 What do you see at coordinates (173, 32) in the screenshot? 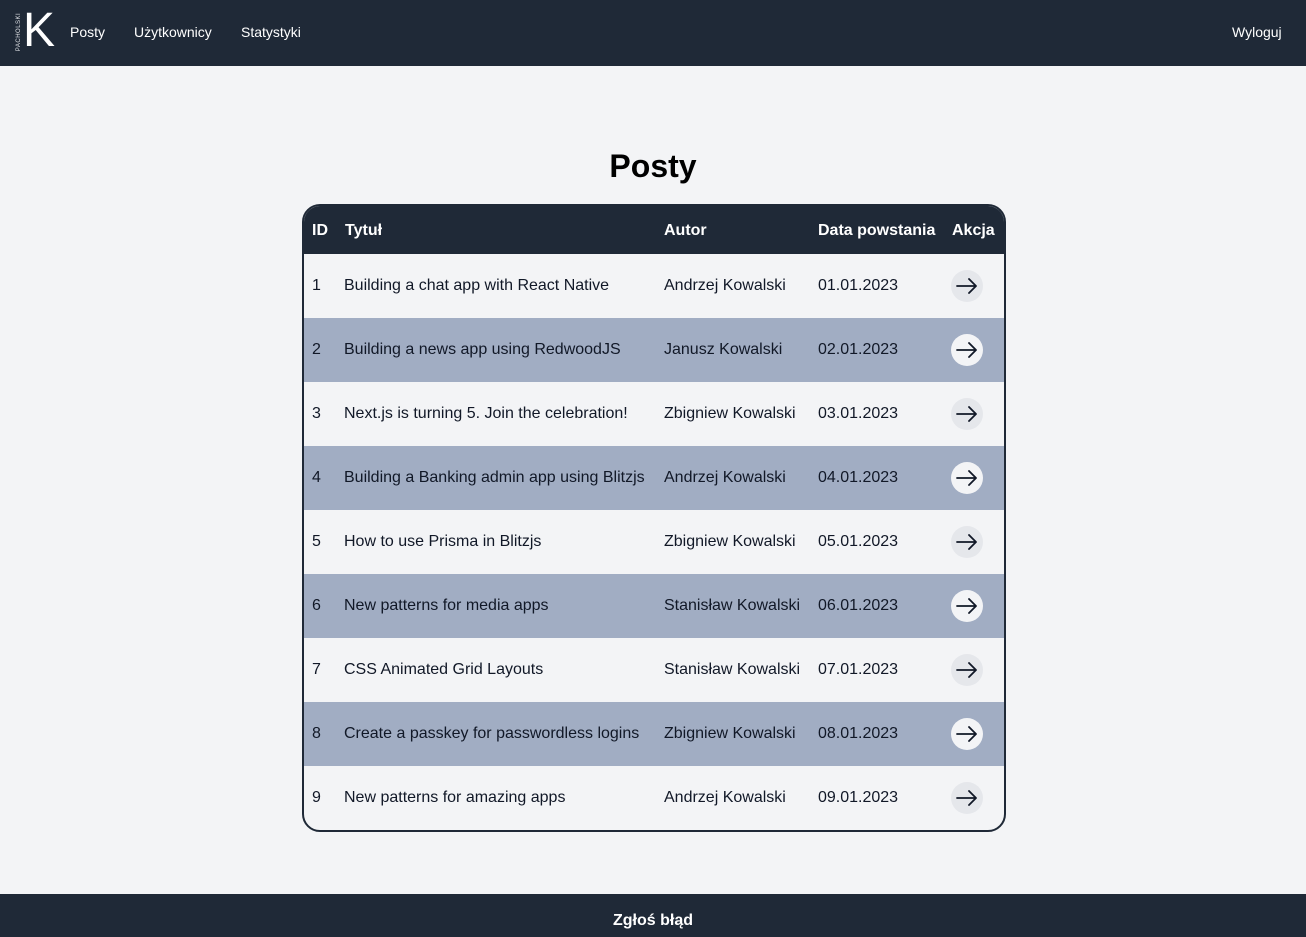
I see `nav-item-users: Użytkownicy` at bounding box center [173, 32].